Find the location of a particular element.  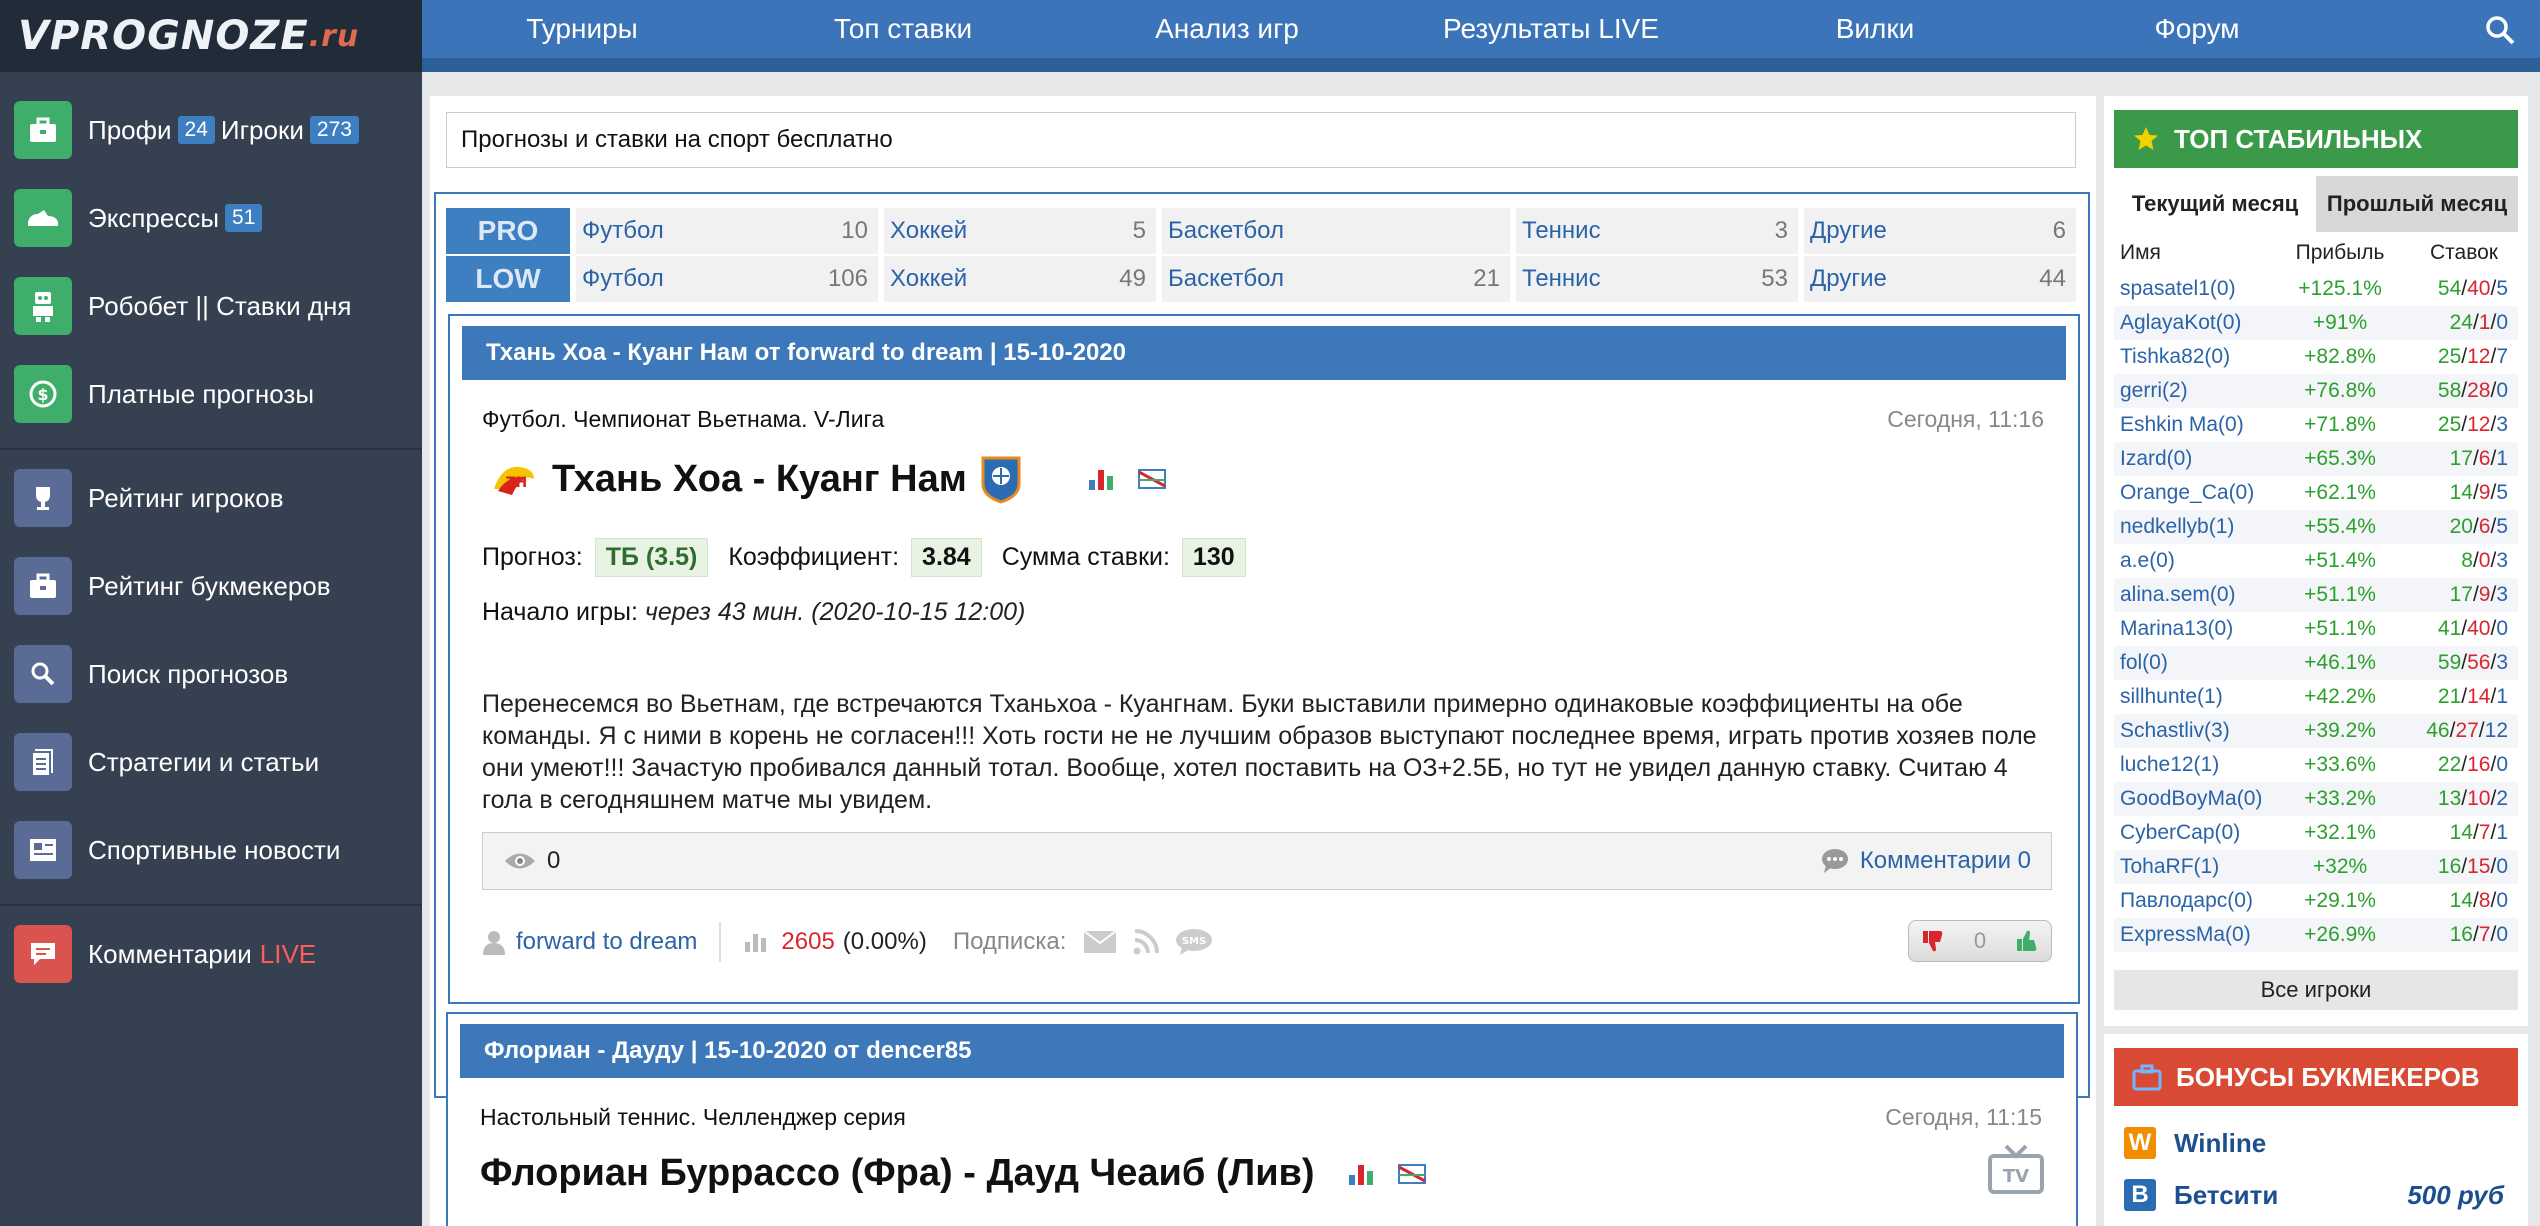

thumbs-down-icon is located at coordinates (1933, 941).